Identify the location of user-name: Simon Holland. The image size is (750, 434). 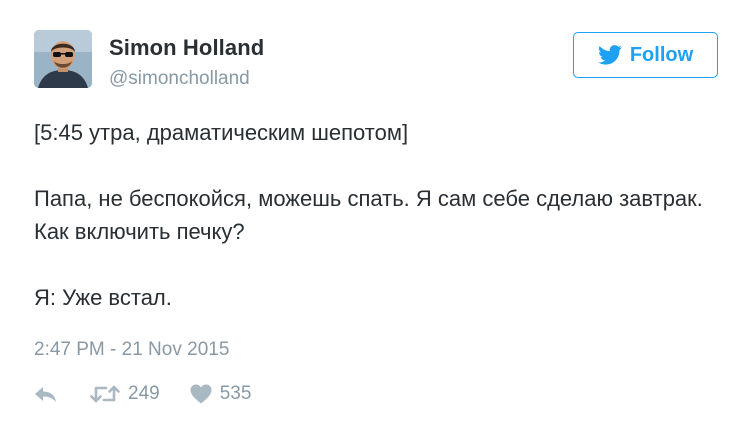
(186, 48).